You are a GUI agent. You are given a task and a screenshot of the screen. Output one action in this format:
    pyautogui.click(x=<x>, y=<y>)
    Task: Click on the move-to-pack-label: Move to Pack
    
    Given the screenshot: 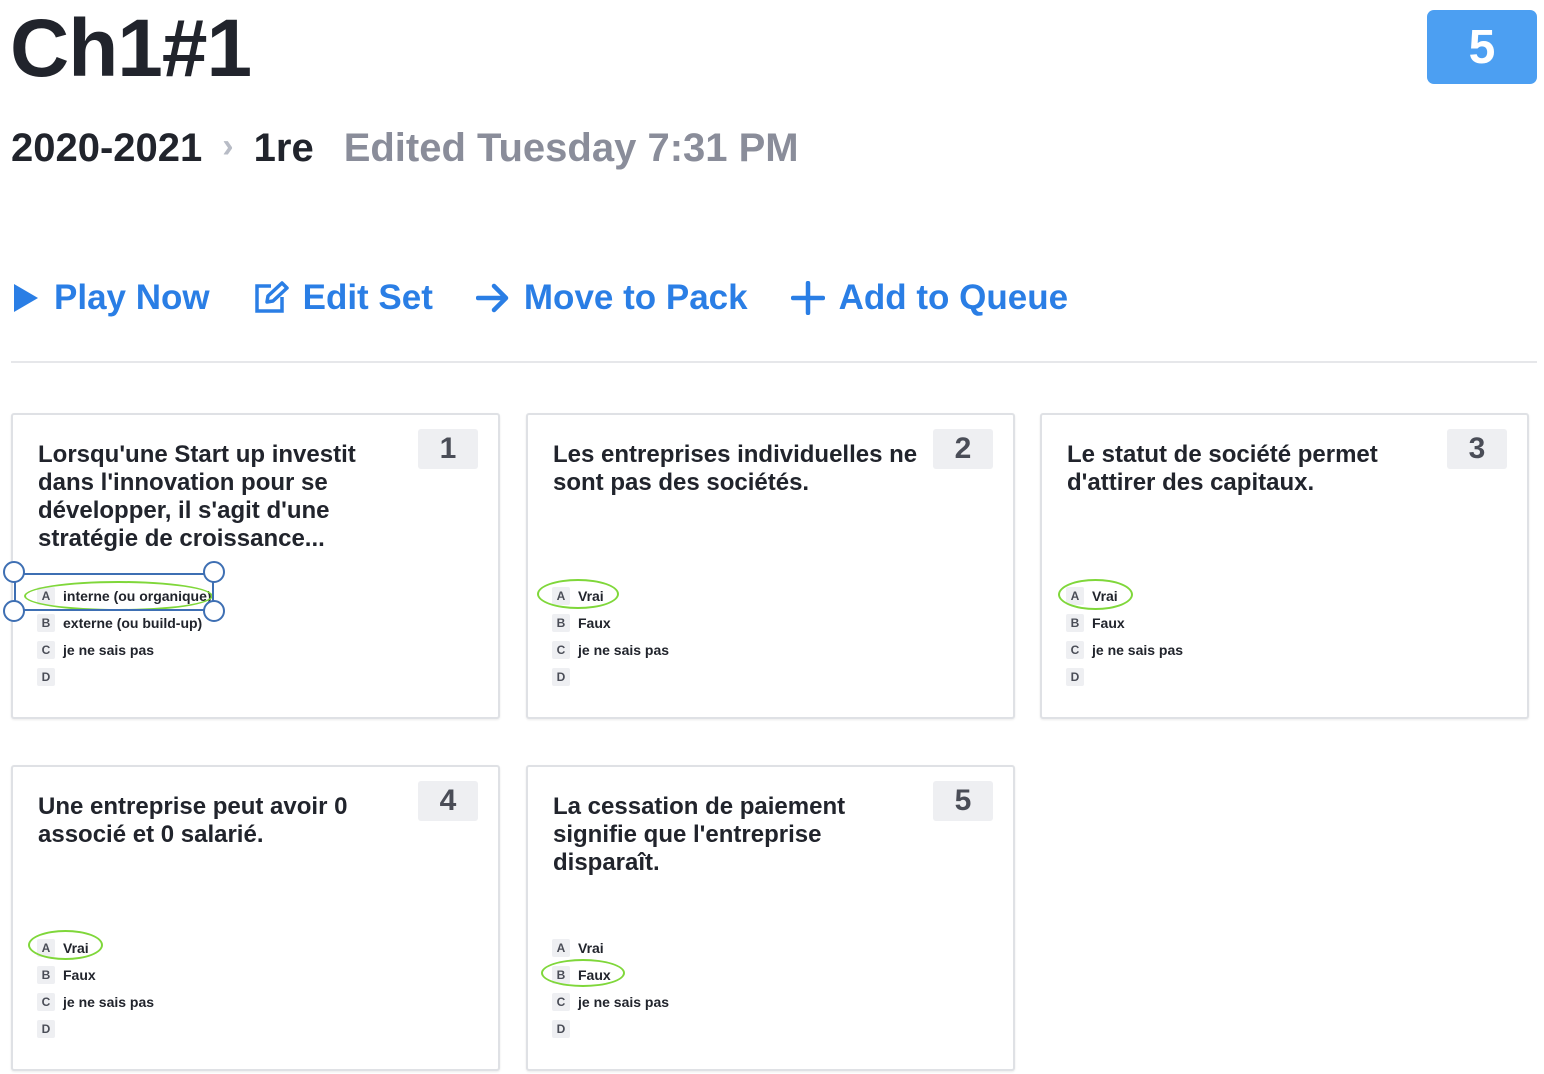 What is the action you would take?
    pyautogui.click(x=635, y=297)
    